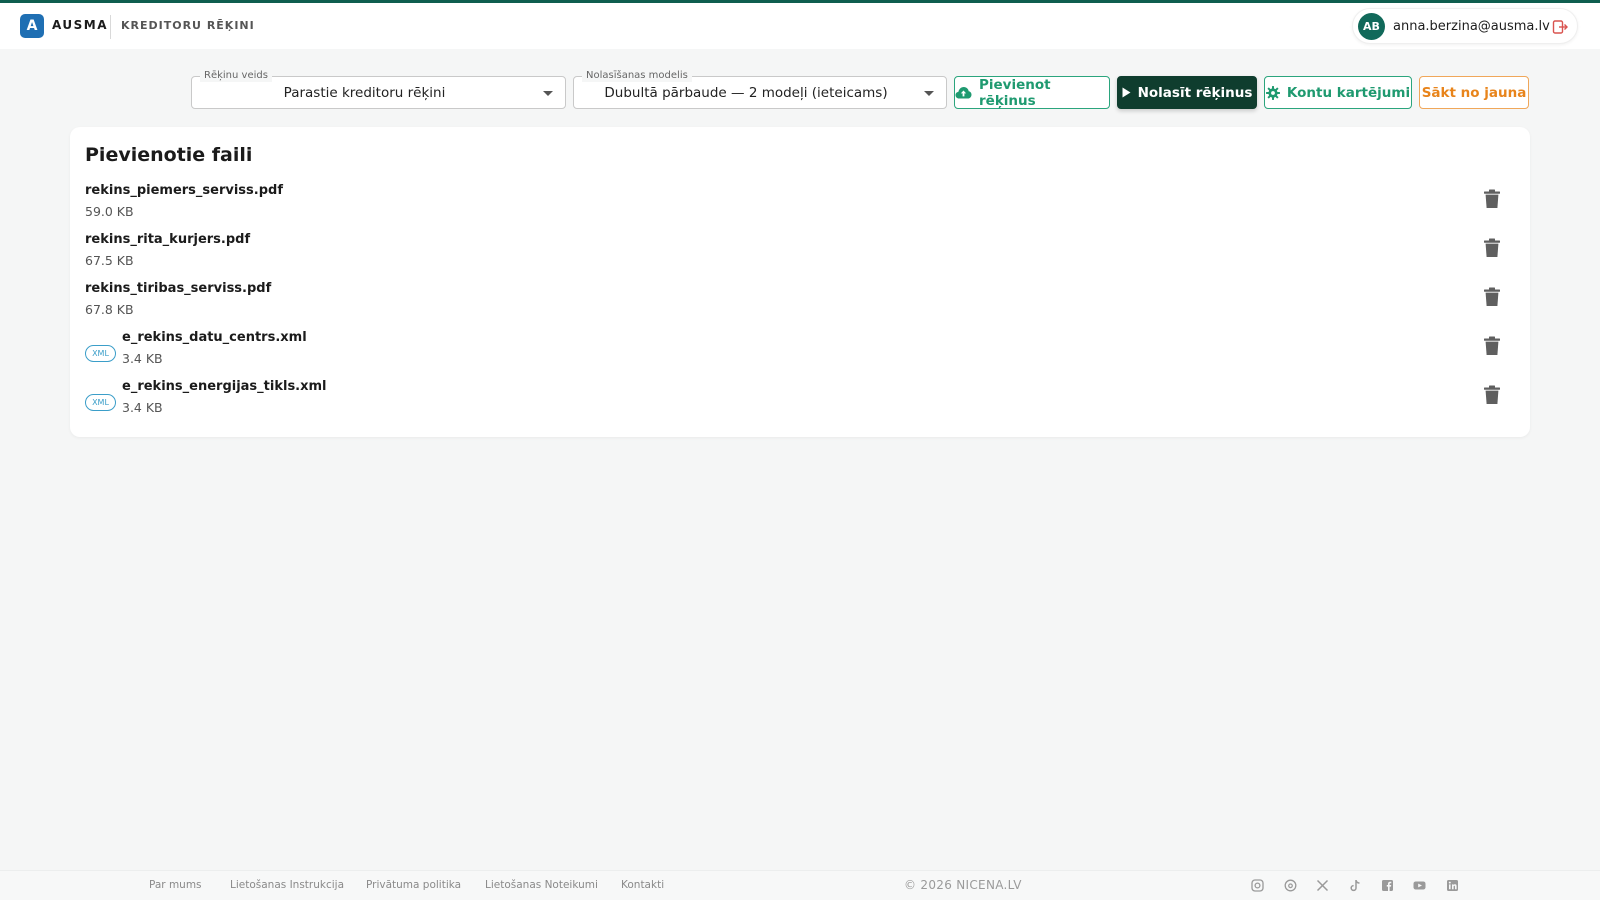 This screenshot has height=900, width=1600. What do you see at coordinates (169, 155) in the screenshot?
I see `card-title: Pievienotie faili` at bounding box center [169, 155].